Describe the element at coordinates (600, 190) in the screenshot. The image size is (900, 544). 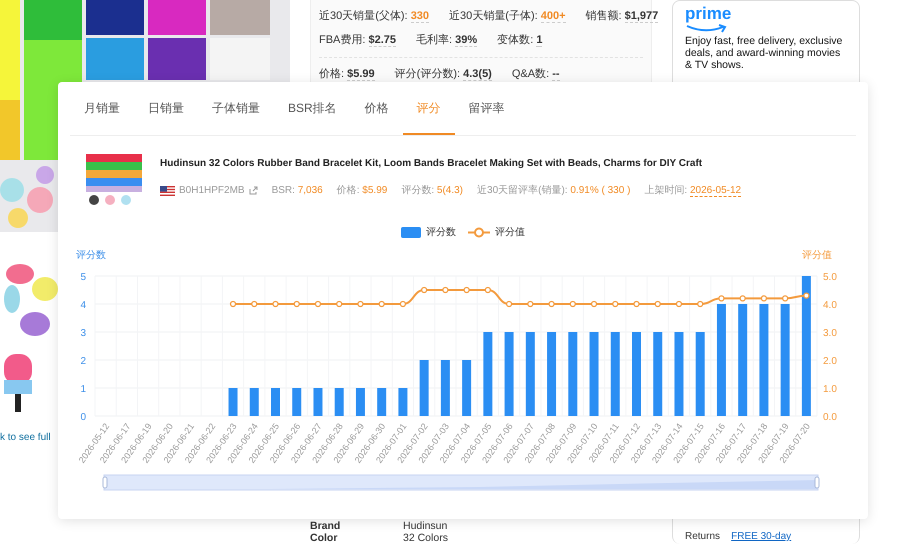
I see `metric-value: 0.91% ( 330 )` at that location.